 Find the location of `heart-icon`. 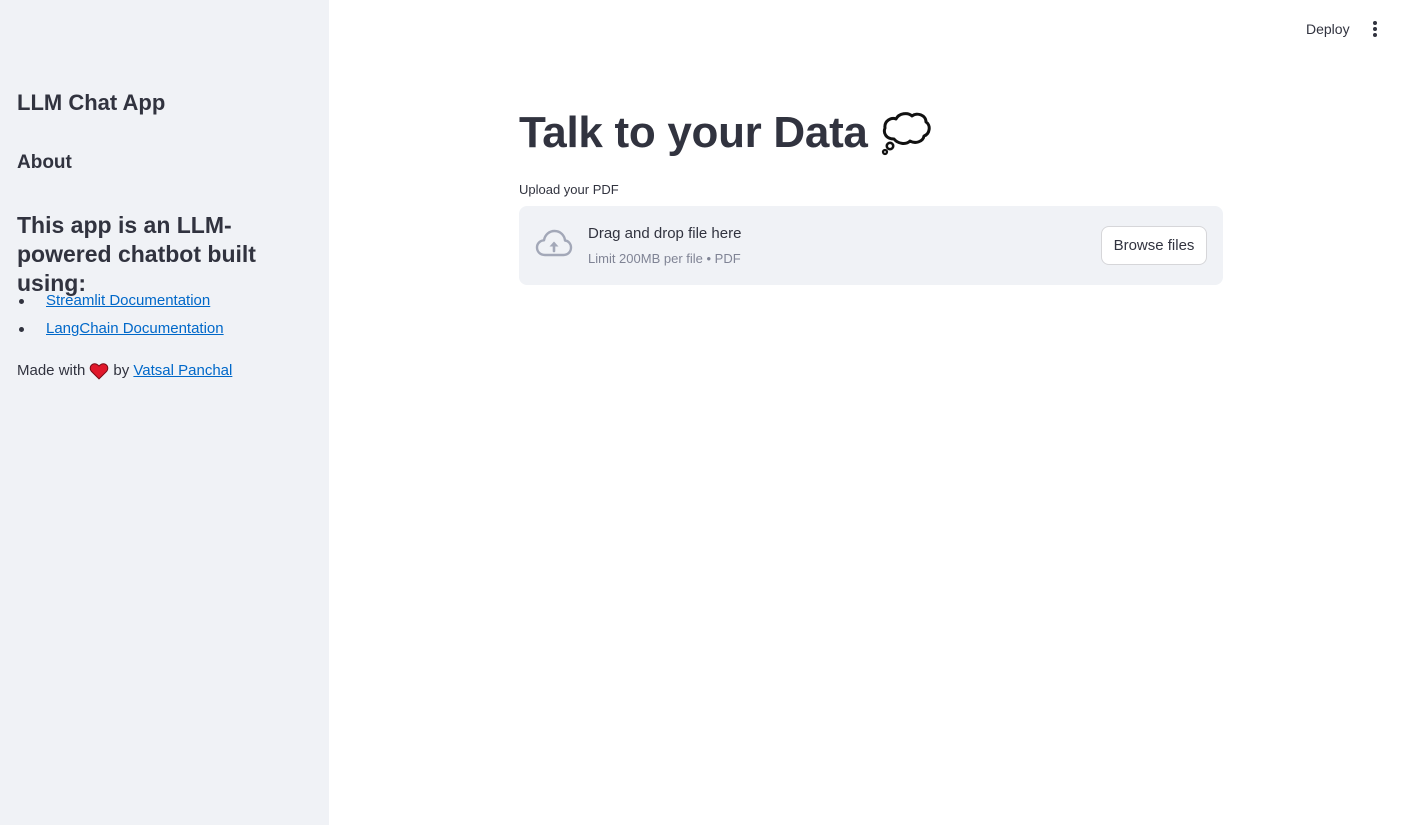

heart-icon is located at coordinates (99, 371).